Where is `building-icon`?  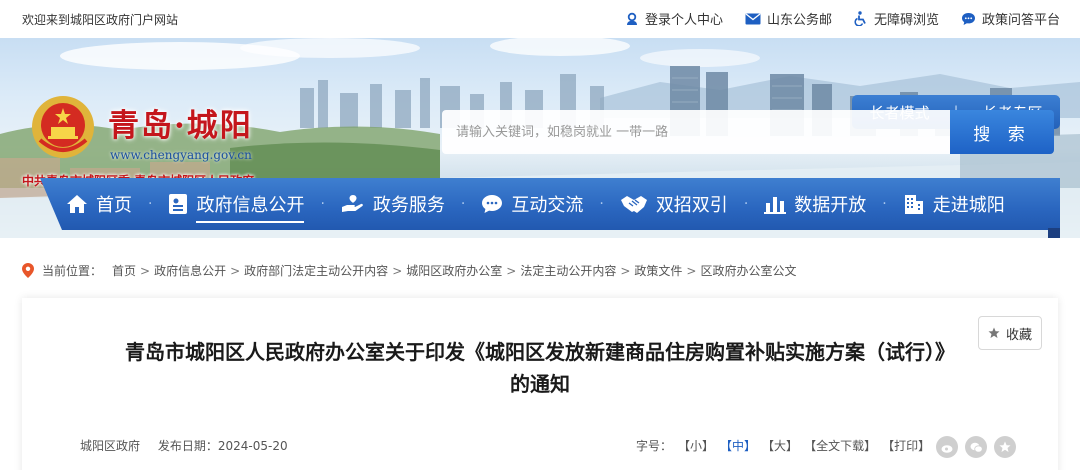
building-icon is located at coordinates (913, 204).